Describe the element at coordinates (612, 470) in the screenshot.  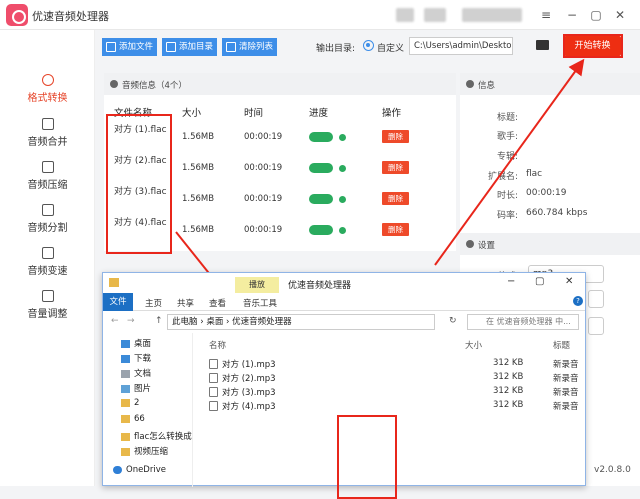
I see `version-label: v2.0.8.0` at that location.